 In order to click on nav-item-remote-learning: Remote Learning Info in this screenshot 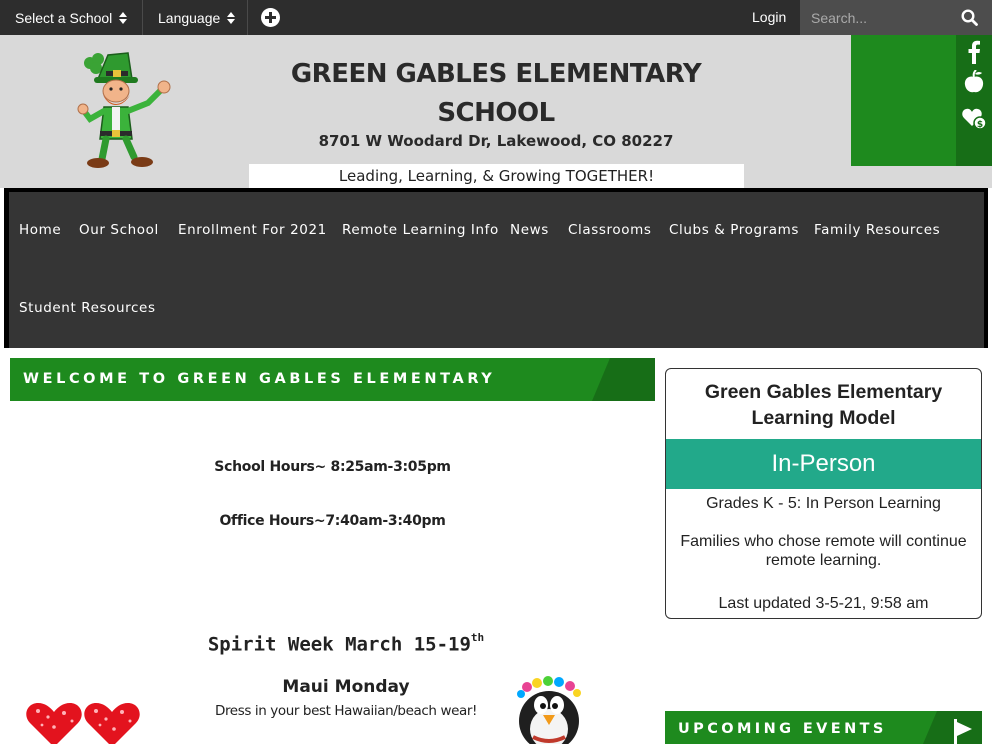, I will do `click(420, 230)`.